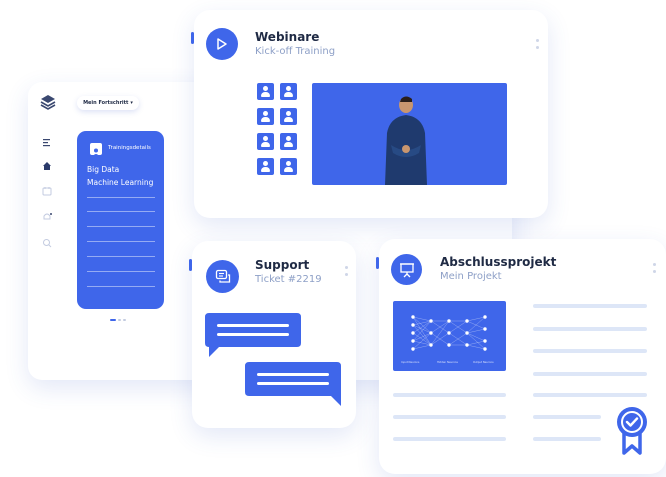 The image size is (666, 477). I want to click on support-card: Support Ticket #2219, so click(272, 334).